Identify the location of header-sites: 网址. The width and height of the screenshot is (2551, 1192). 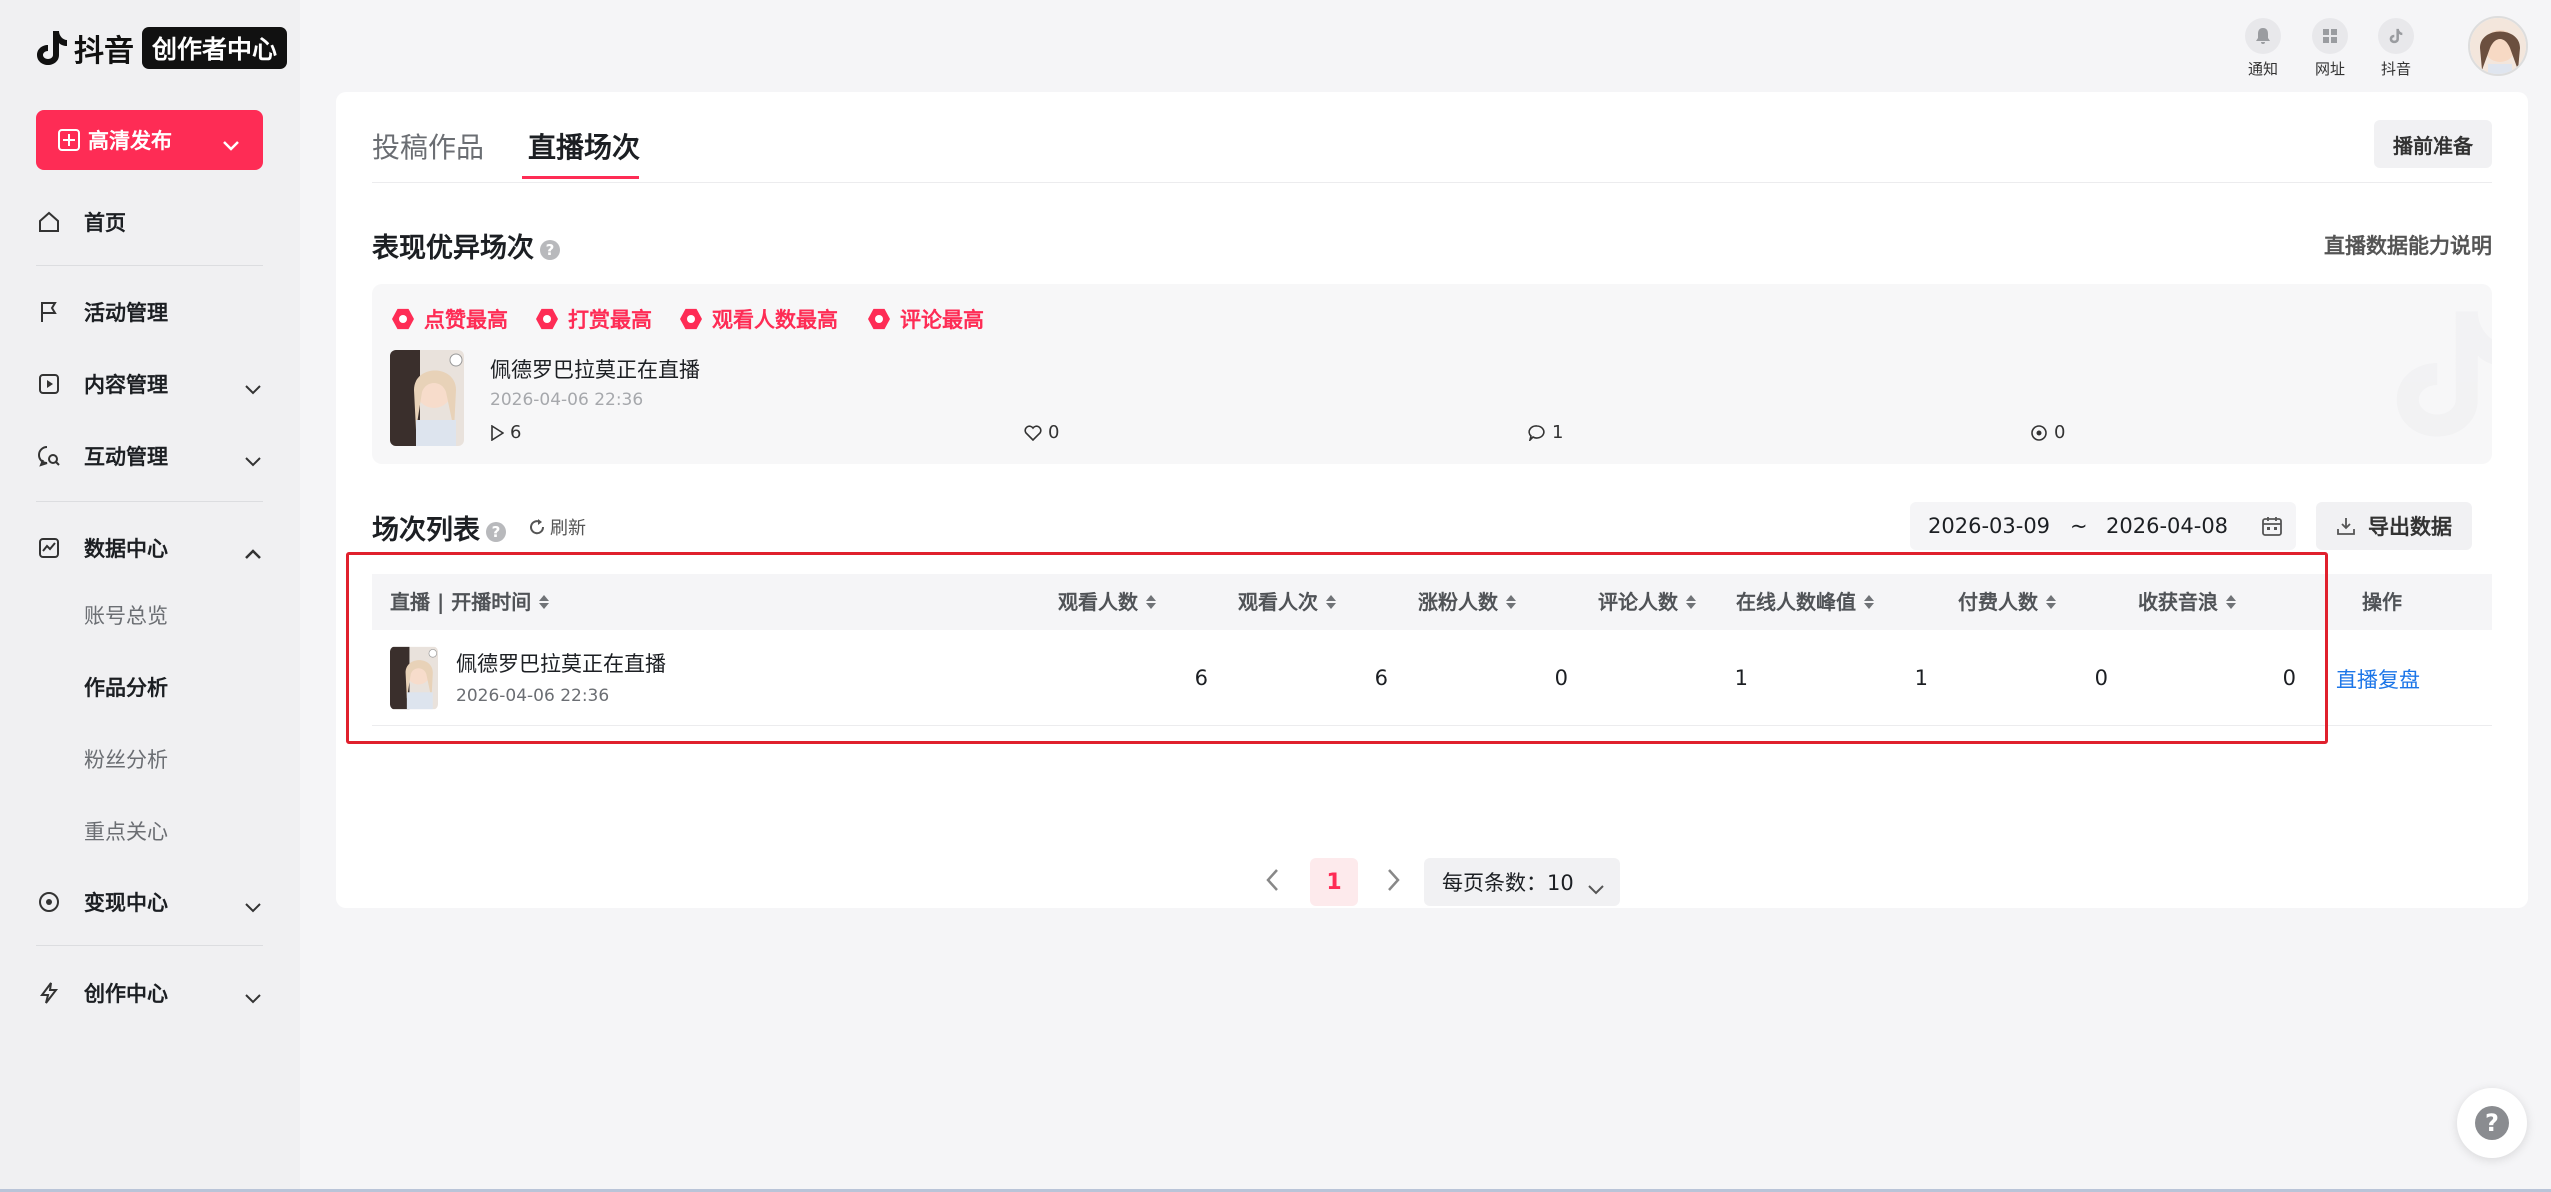
(2330, 48).